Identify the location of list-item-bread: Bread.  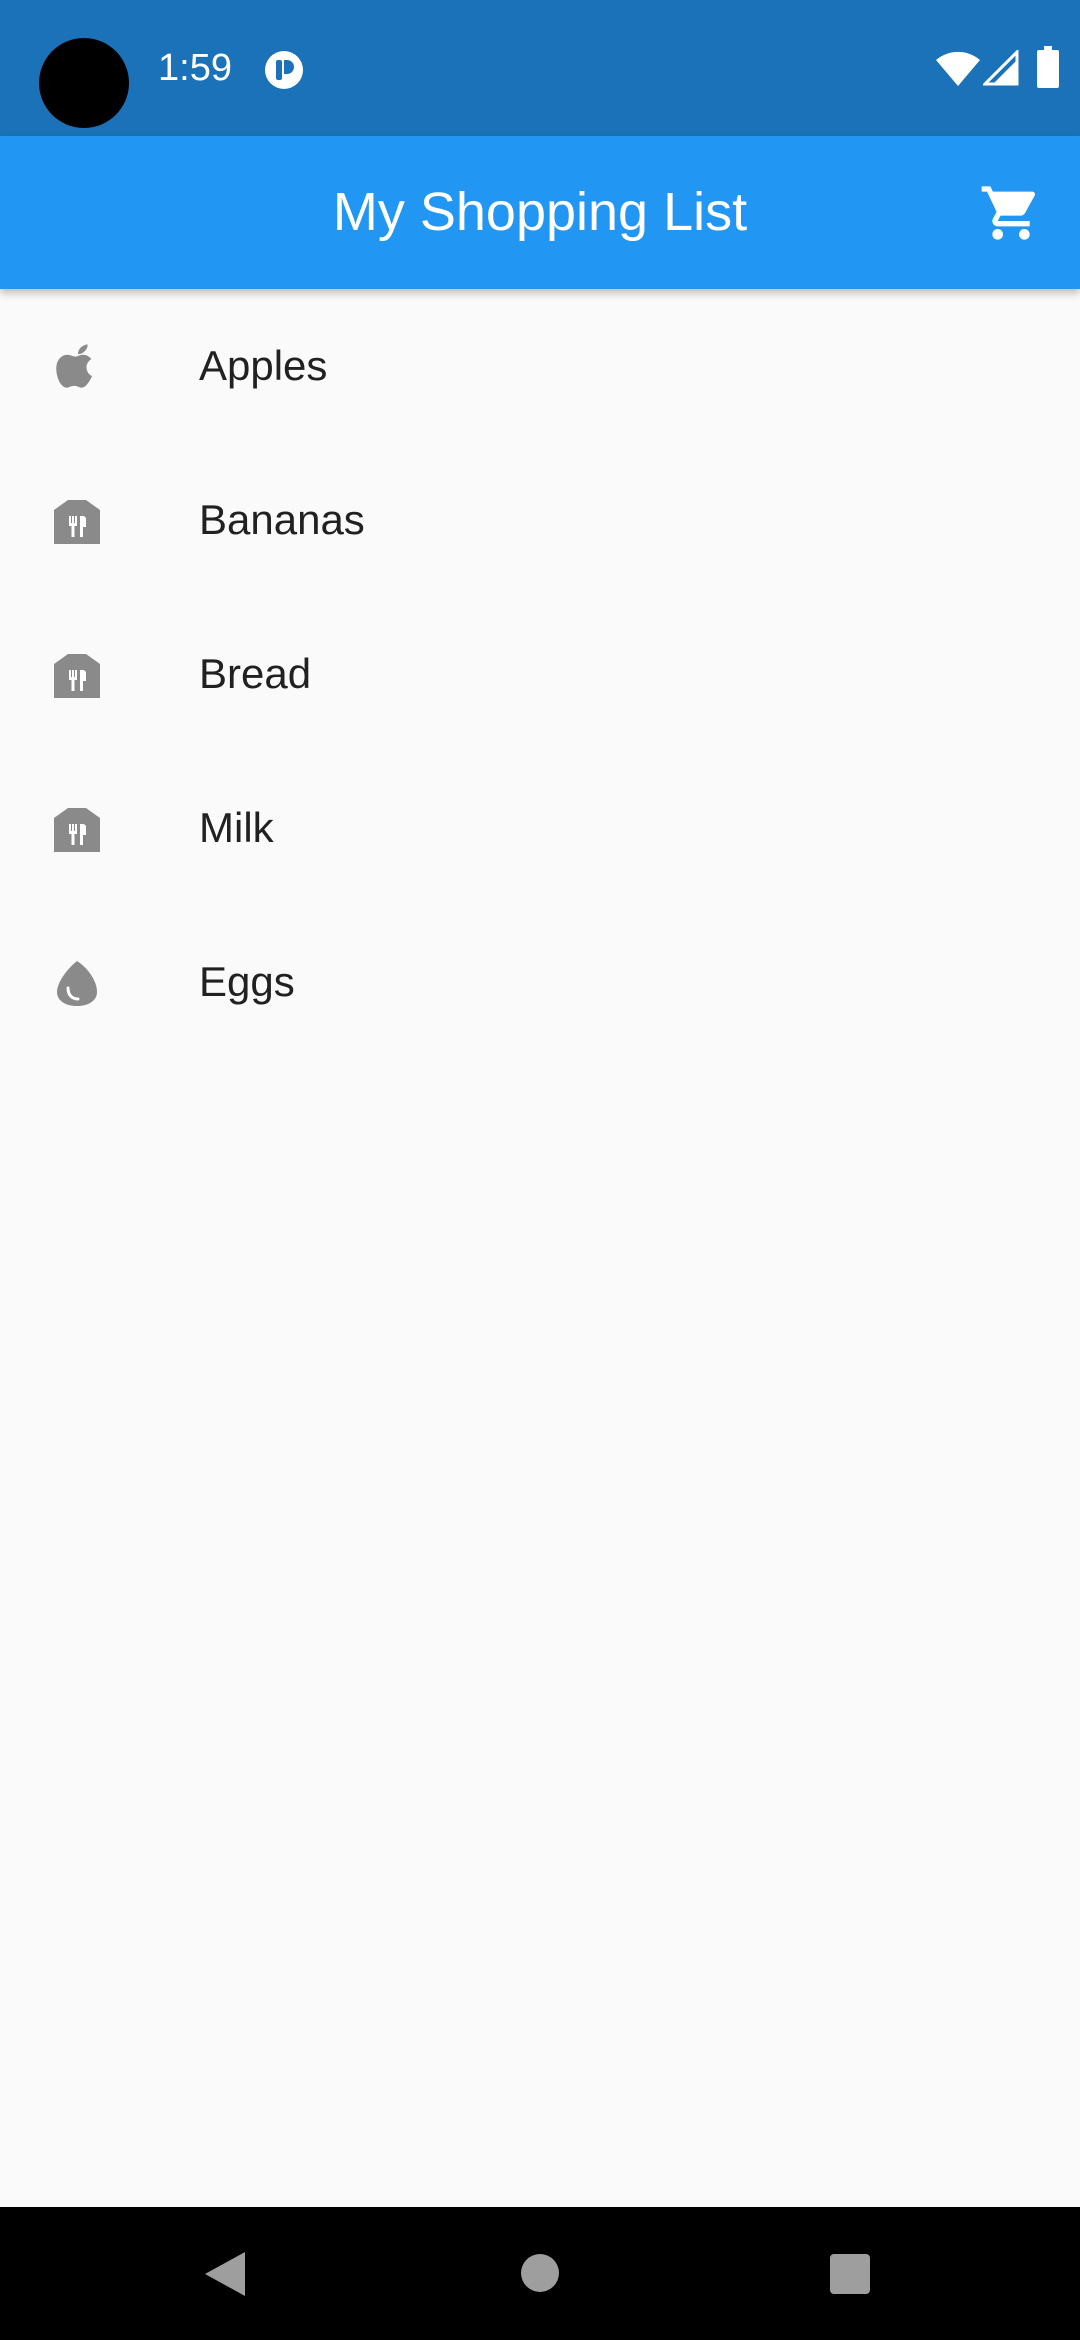
(540, 674).